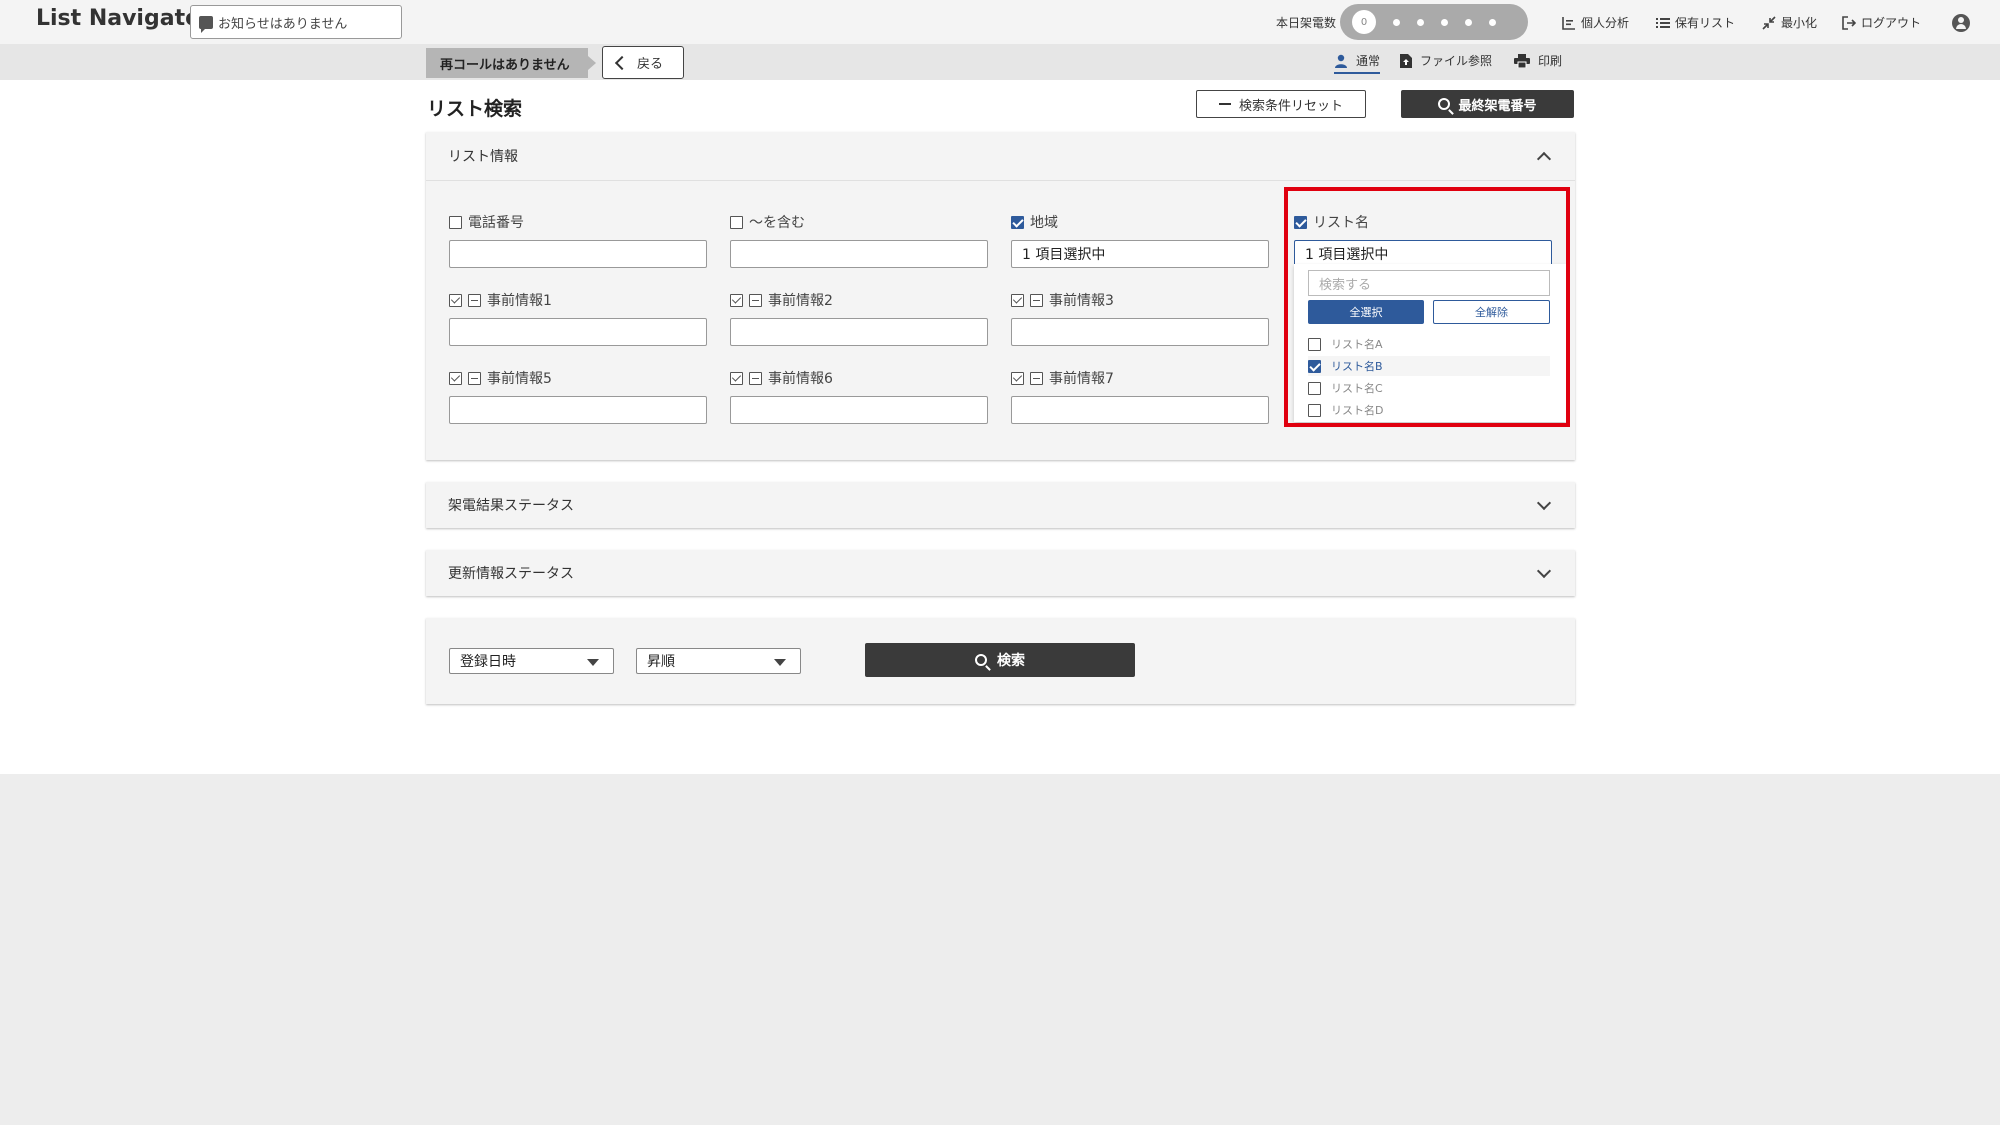 This screenshot has width=2000, height=1125. Describe the element at coordinates (1456, 61) in the screenshot. I see `mode-file-label: ファイル参照` at that location.